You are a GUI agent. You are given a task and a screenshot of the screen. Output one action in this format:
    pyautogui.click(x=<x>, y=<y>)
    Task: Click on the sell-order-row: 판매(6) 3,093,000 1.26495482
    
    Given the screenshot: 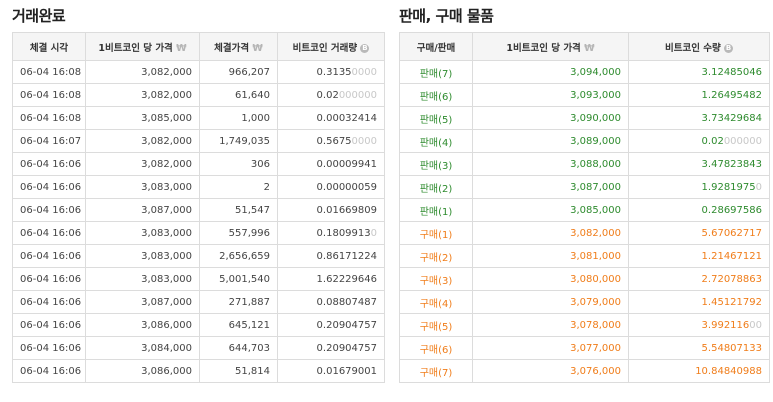 What is the action you would take?
    pyautogui.click(x=584, y=95)
    